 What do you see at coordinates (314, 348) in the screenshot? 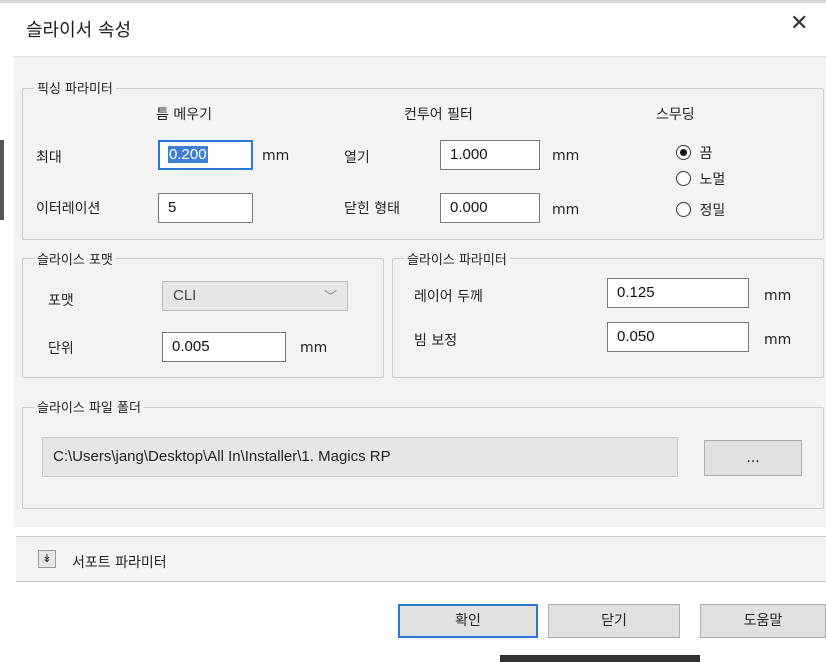
I see `unit-mm: mm` at bounding box center [314, 348].